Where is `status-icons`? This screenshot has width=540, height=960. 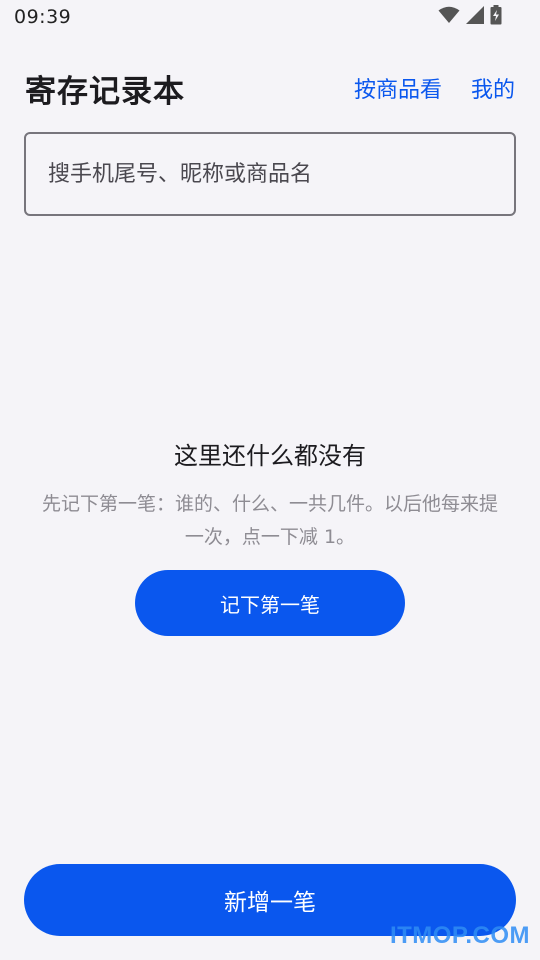 status-icons is located at coordinates (470, 17).